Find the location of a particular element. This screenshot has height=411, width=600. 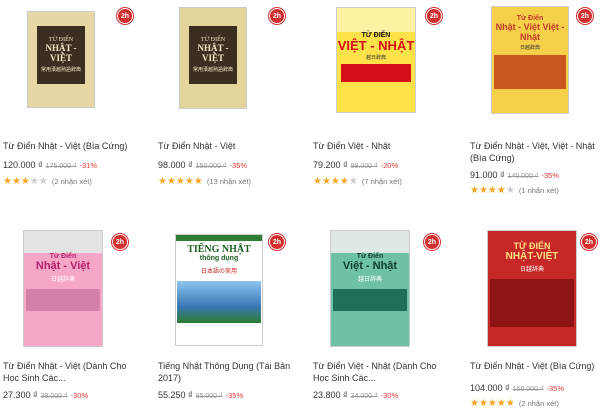

price-row: 55.250 ₫ 85.000 ₫ -35% is located at coordinates (200, 395).